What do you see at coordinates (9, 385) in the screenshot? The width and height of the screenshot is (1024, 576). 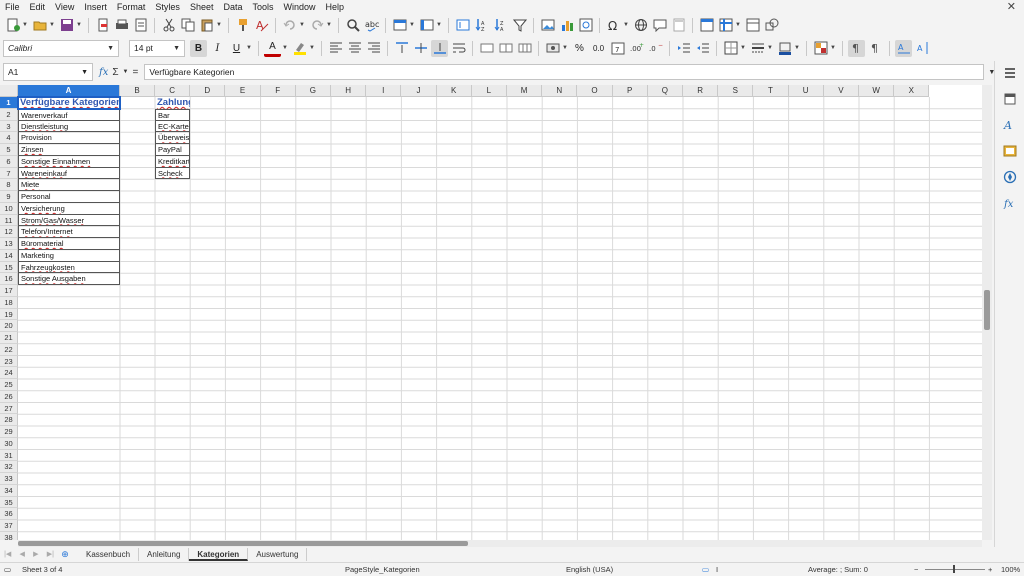 I see `row-header: 25` at bounding box center [9, 385].